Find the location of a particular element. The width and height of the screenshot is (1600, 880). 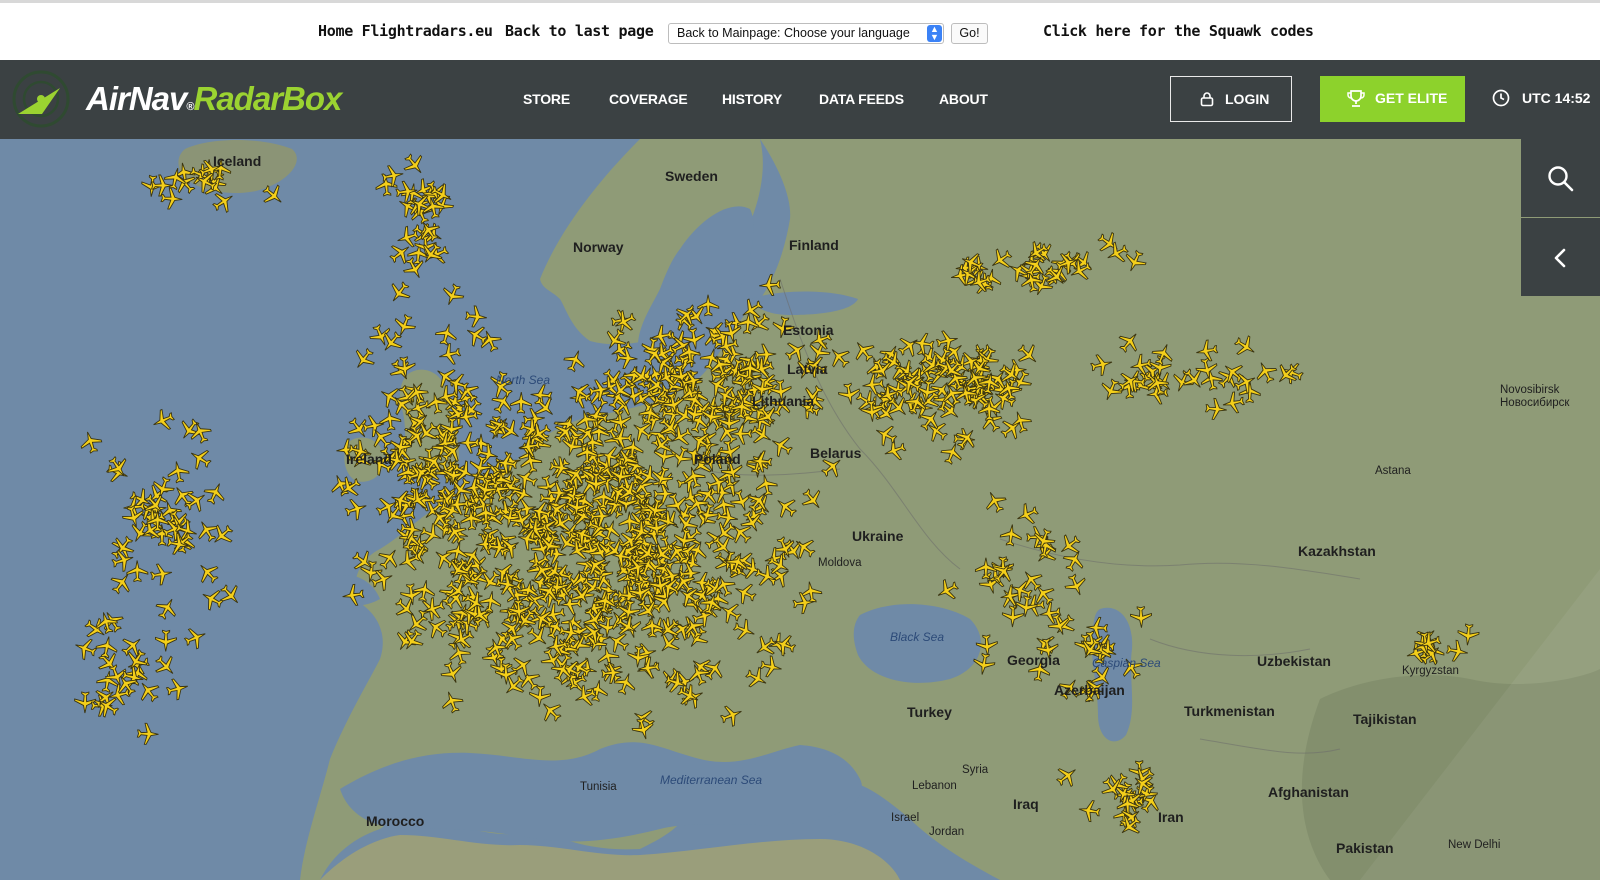

map-label-jordan: Jordan is located at coordinates (947, 832).